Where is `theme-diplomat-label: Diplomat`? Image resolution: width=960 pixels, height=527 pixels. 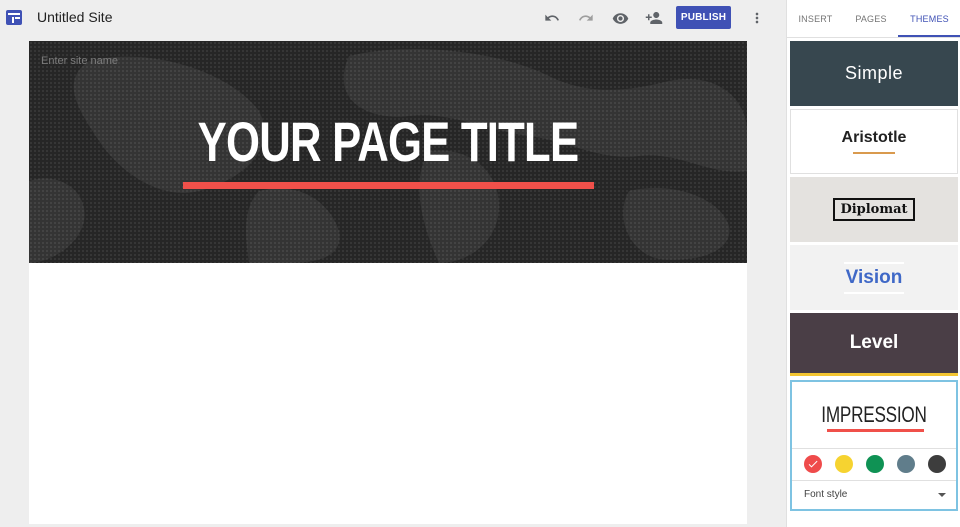 theme-diplomat-label: Diplomat is located at coordinates (874, 209).